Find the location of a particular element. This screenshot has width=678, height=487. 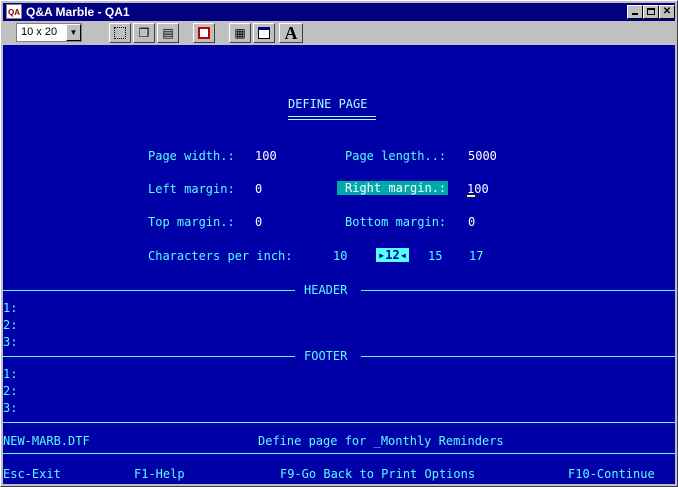

page-width-field: 100 is located at coordinates (266, 156).